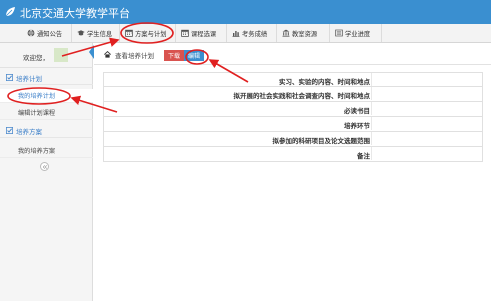  I want to click on row-label: 拟参加的科研项目及论文选题范围, so click(321, 141).